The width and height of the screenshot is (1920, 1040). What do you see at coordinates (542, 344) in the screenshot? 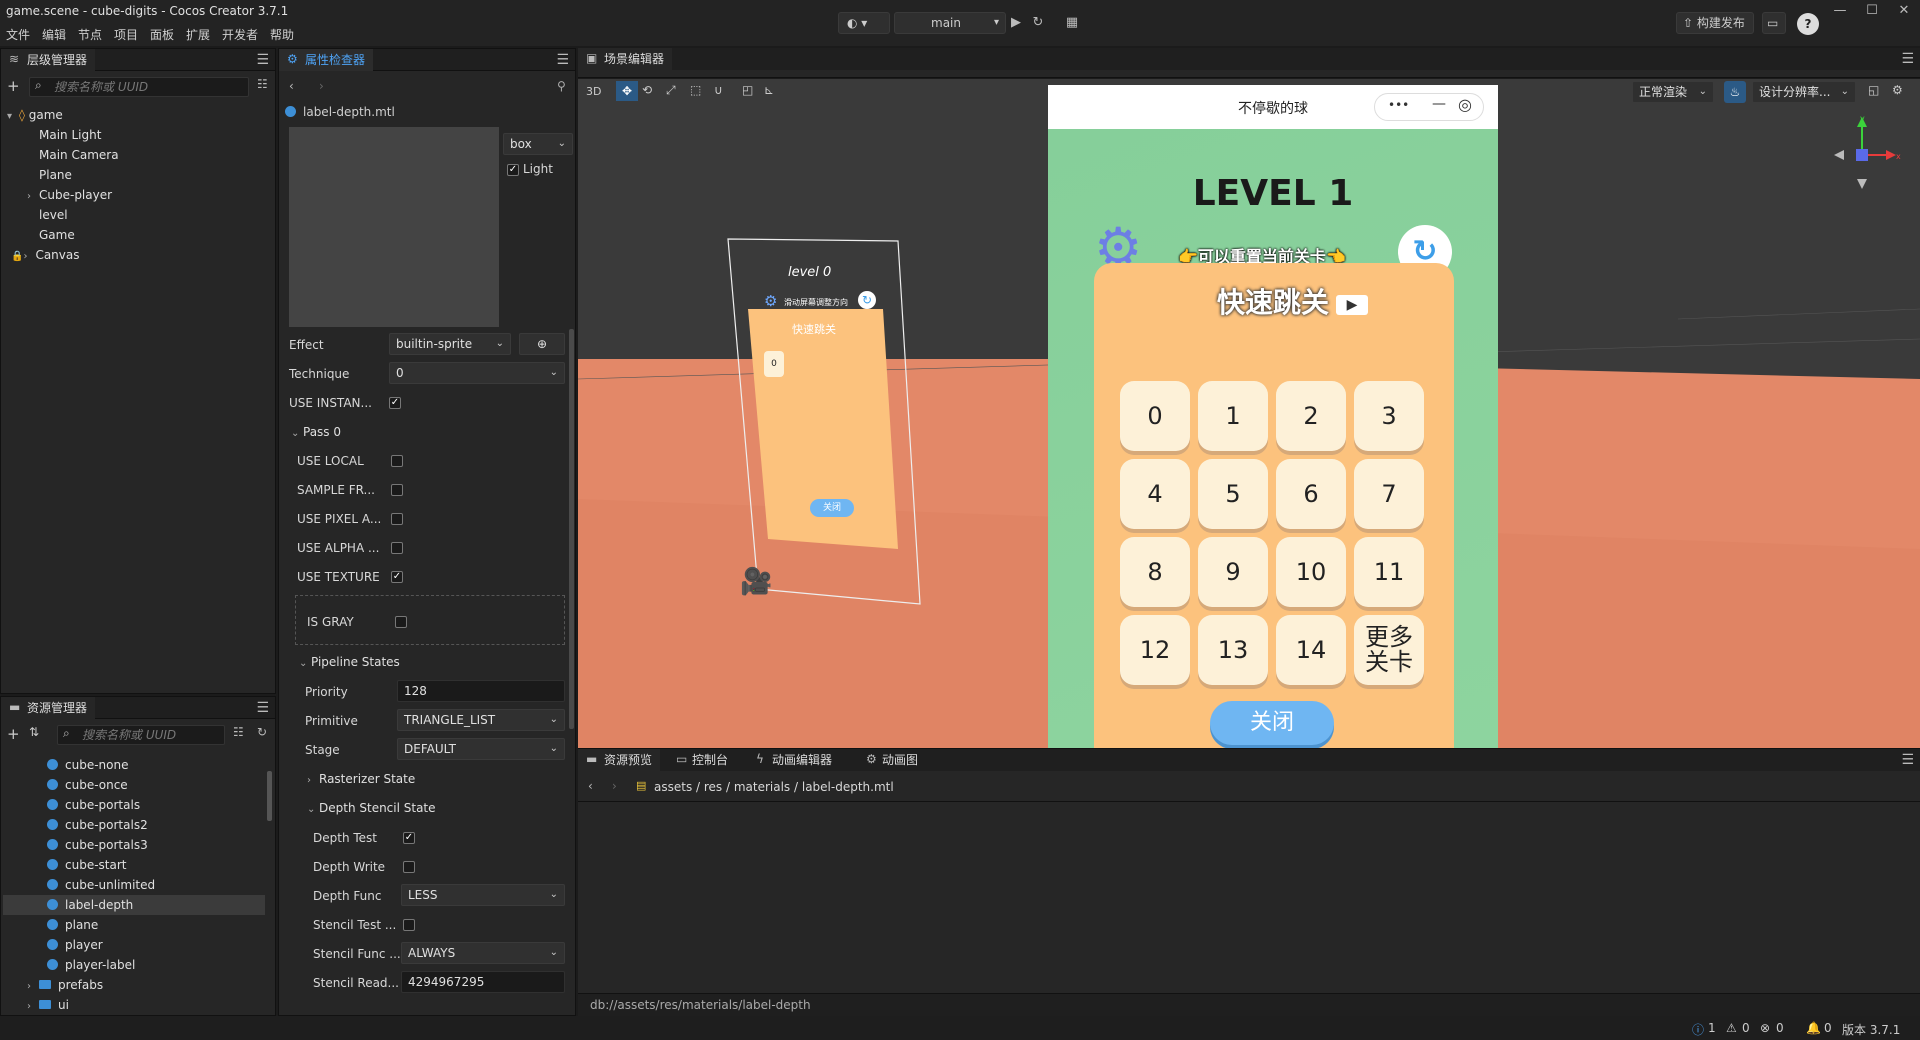
I see `locate-button: ⊕` at bounding box center [542, 344].